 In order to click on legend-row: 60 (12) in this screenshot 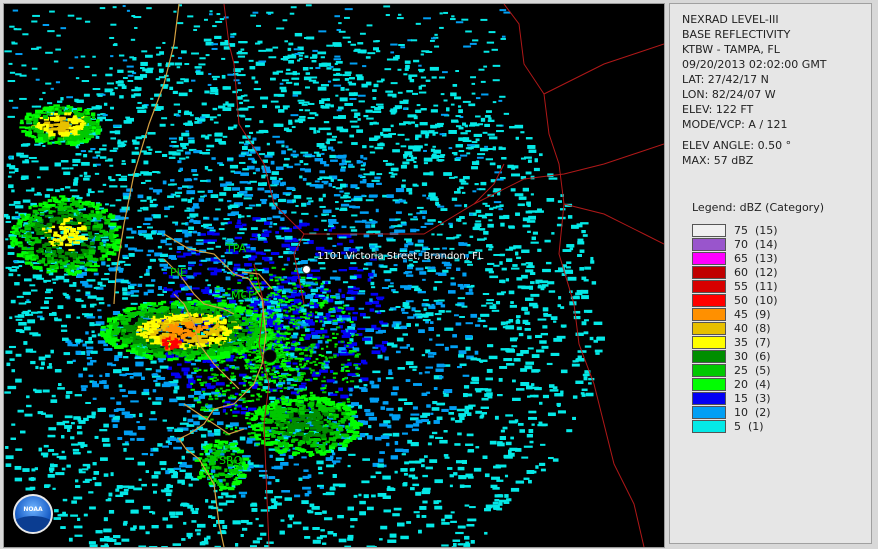, I will do `click(735, 272)`.